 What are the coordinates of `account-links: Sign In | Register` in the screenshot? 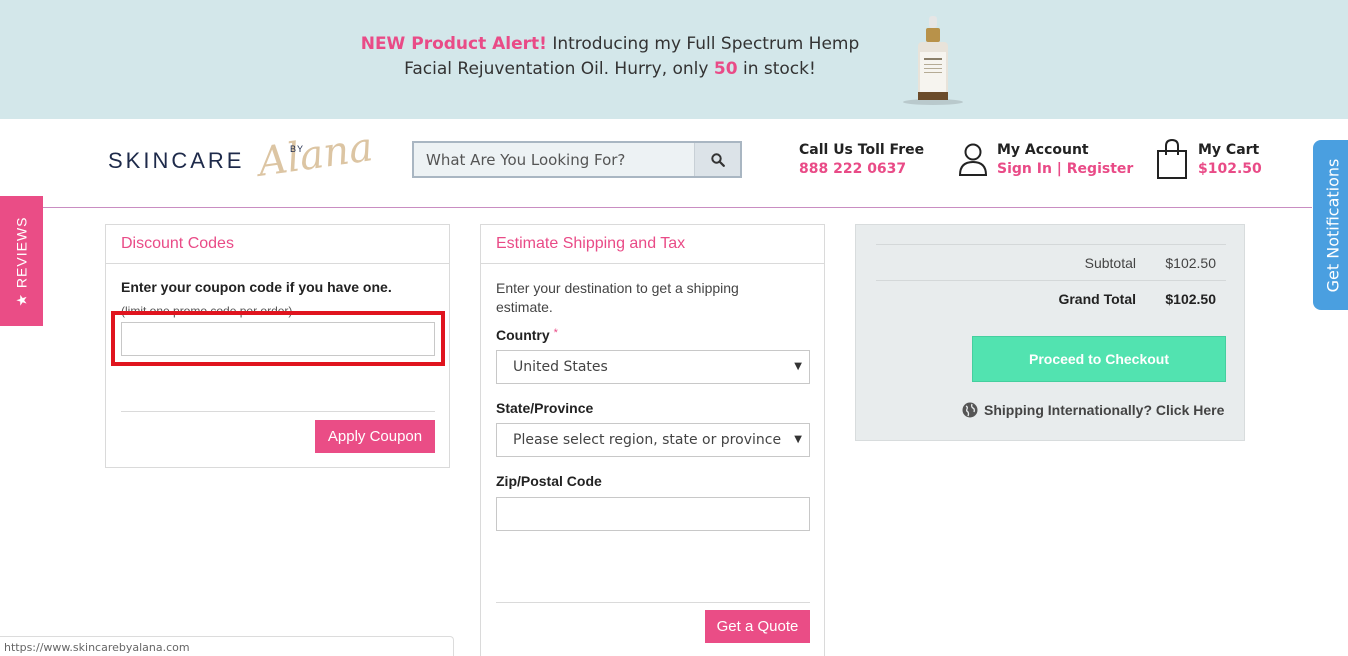 It's located at (1065, 169).